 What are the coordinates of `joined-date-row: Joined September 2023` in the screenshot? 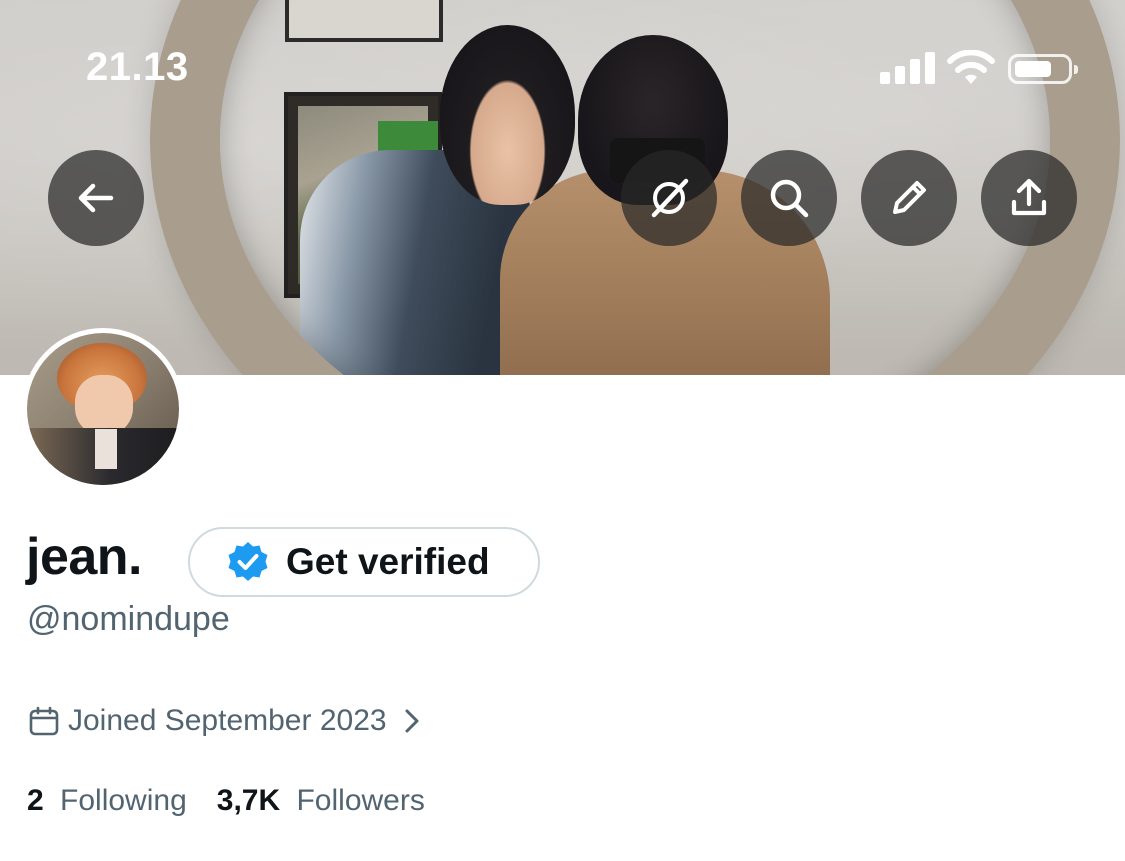 It's located at (225, 721).